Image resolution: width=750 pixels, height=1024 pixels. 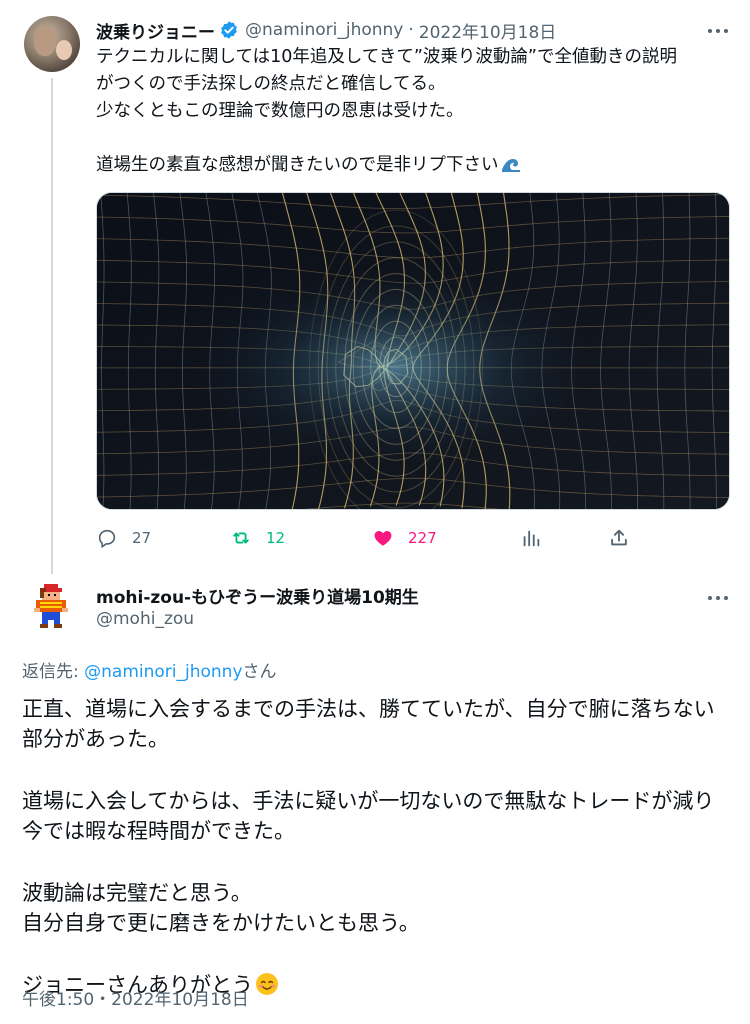 What do you see at coordinates (488, 30) in the screenshot?
I see `tweet-date: 2022年10月18日` at bounding box center [488, 30].